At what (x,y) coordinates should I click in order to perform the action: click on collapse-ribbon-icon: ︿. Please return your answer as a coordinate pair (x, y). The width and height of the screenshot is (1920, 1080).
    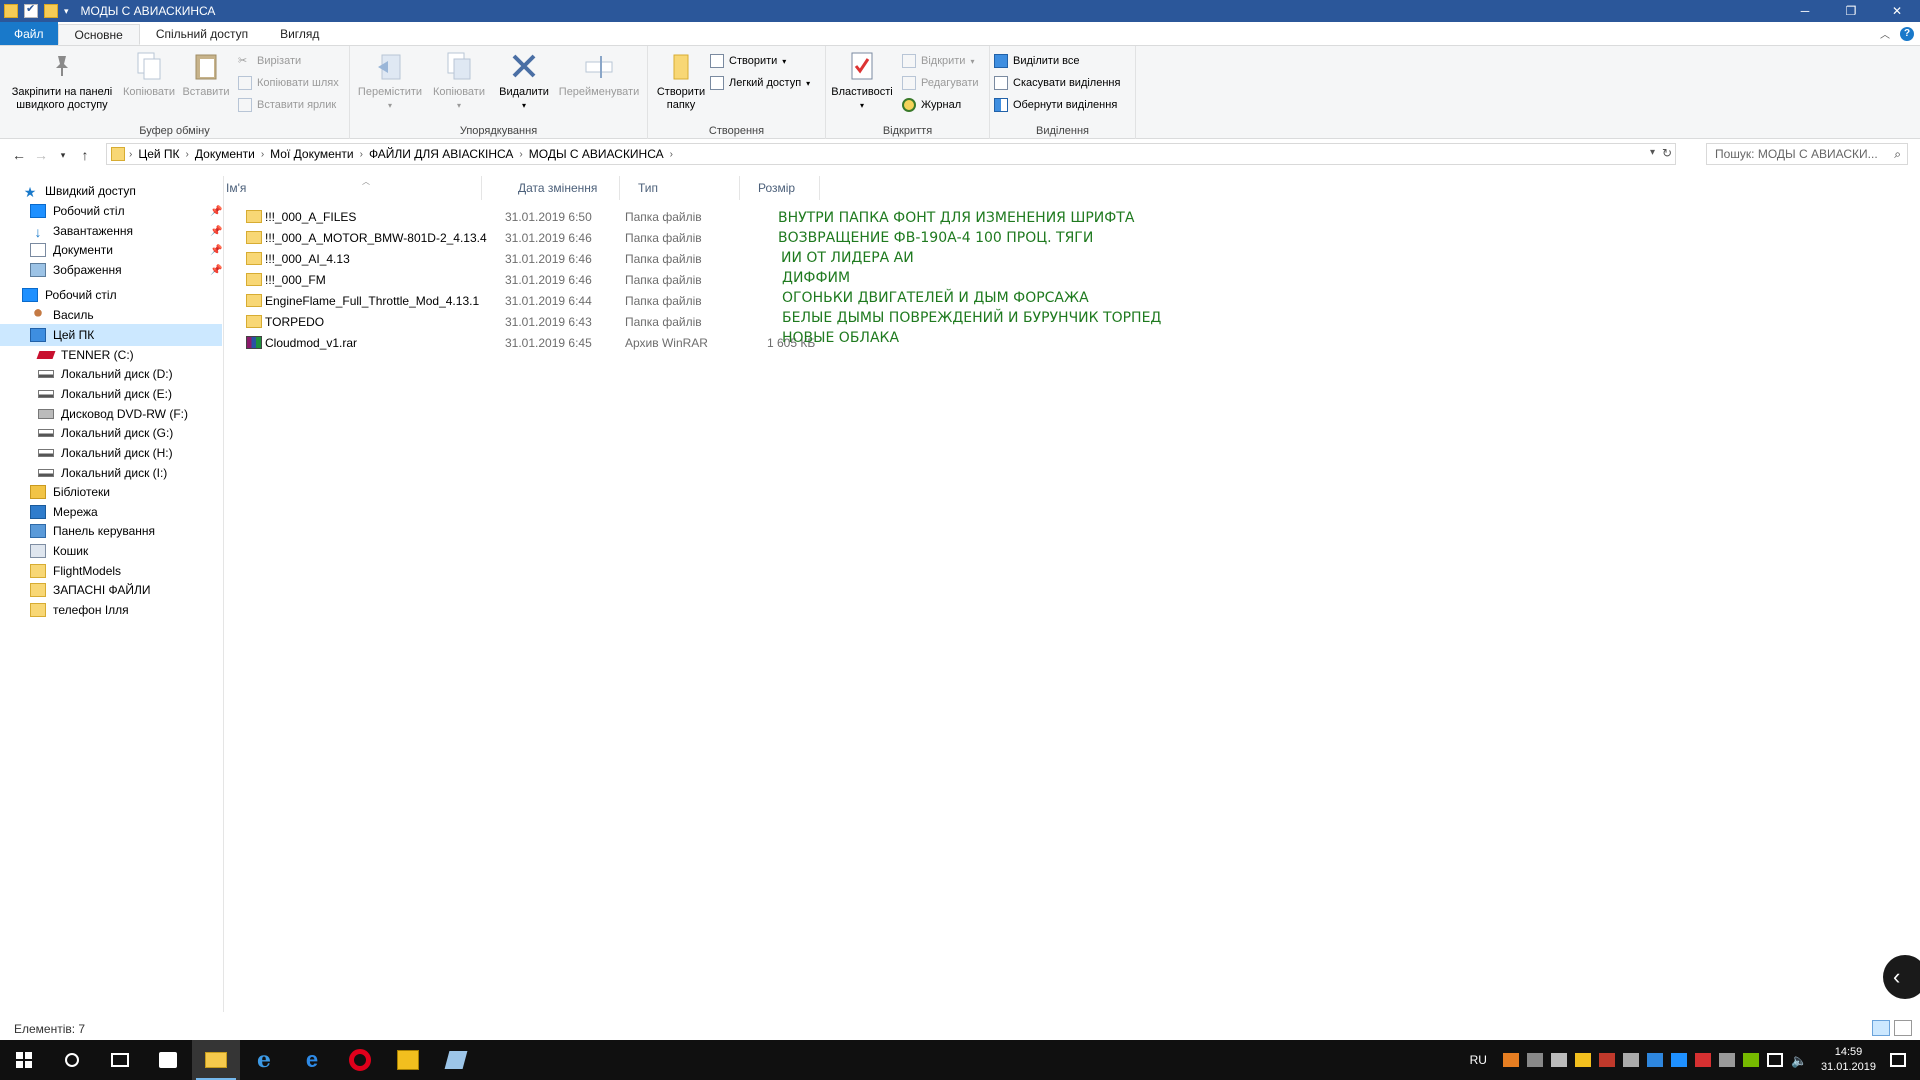
    Looking at the image, I should click on (1885, 33).